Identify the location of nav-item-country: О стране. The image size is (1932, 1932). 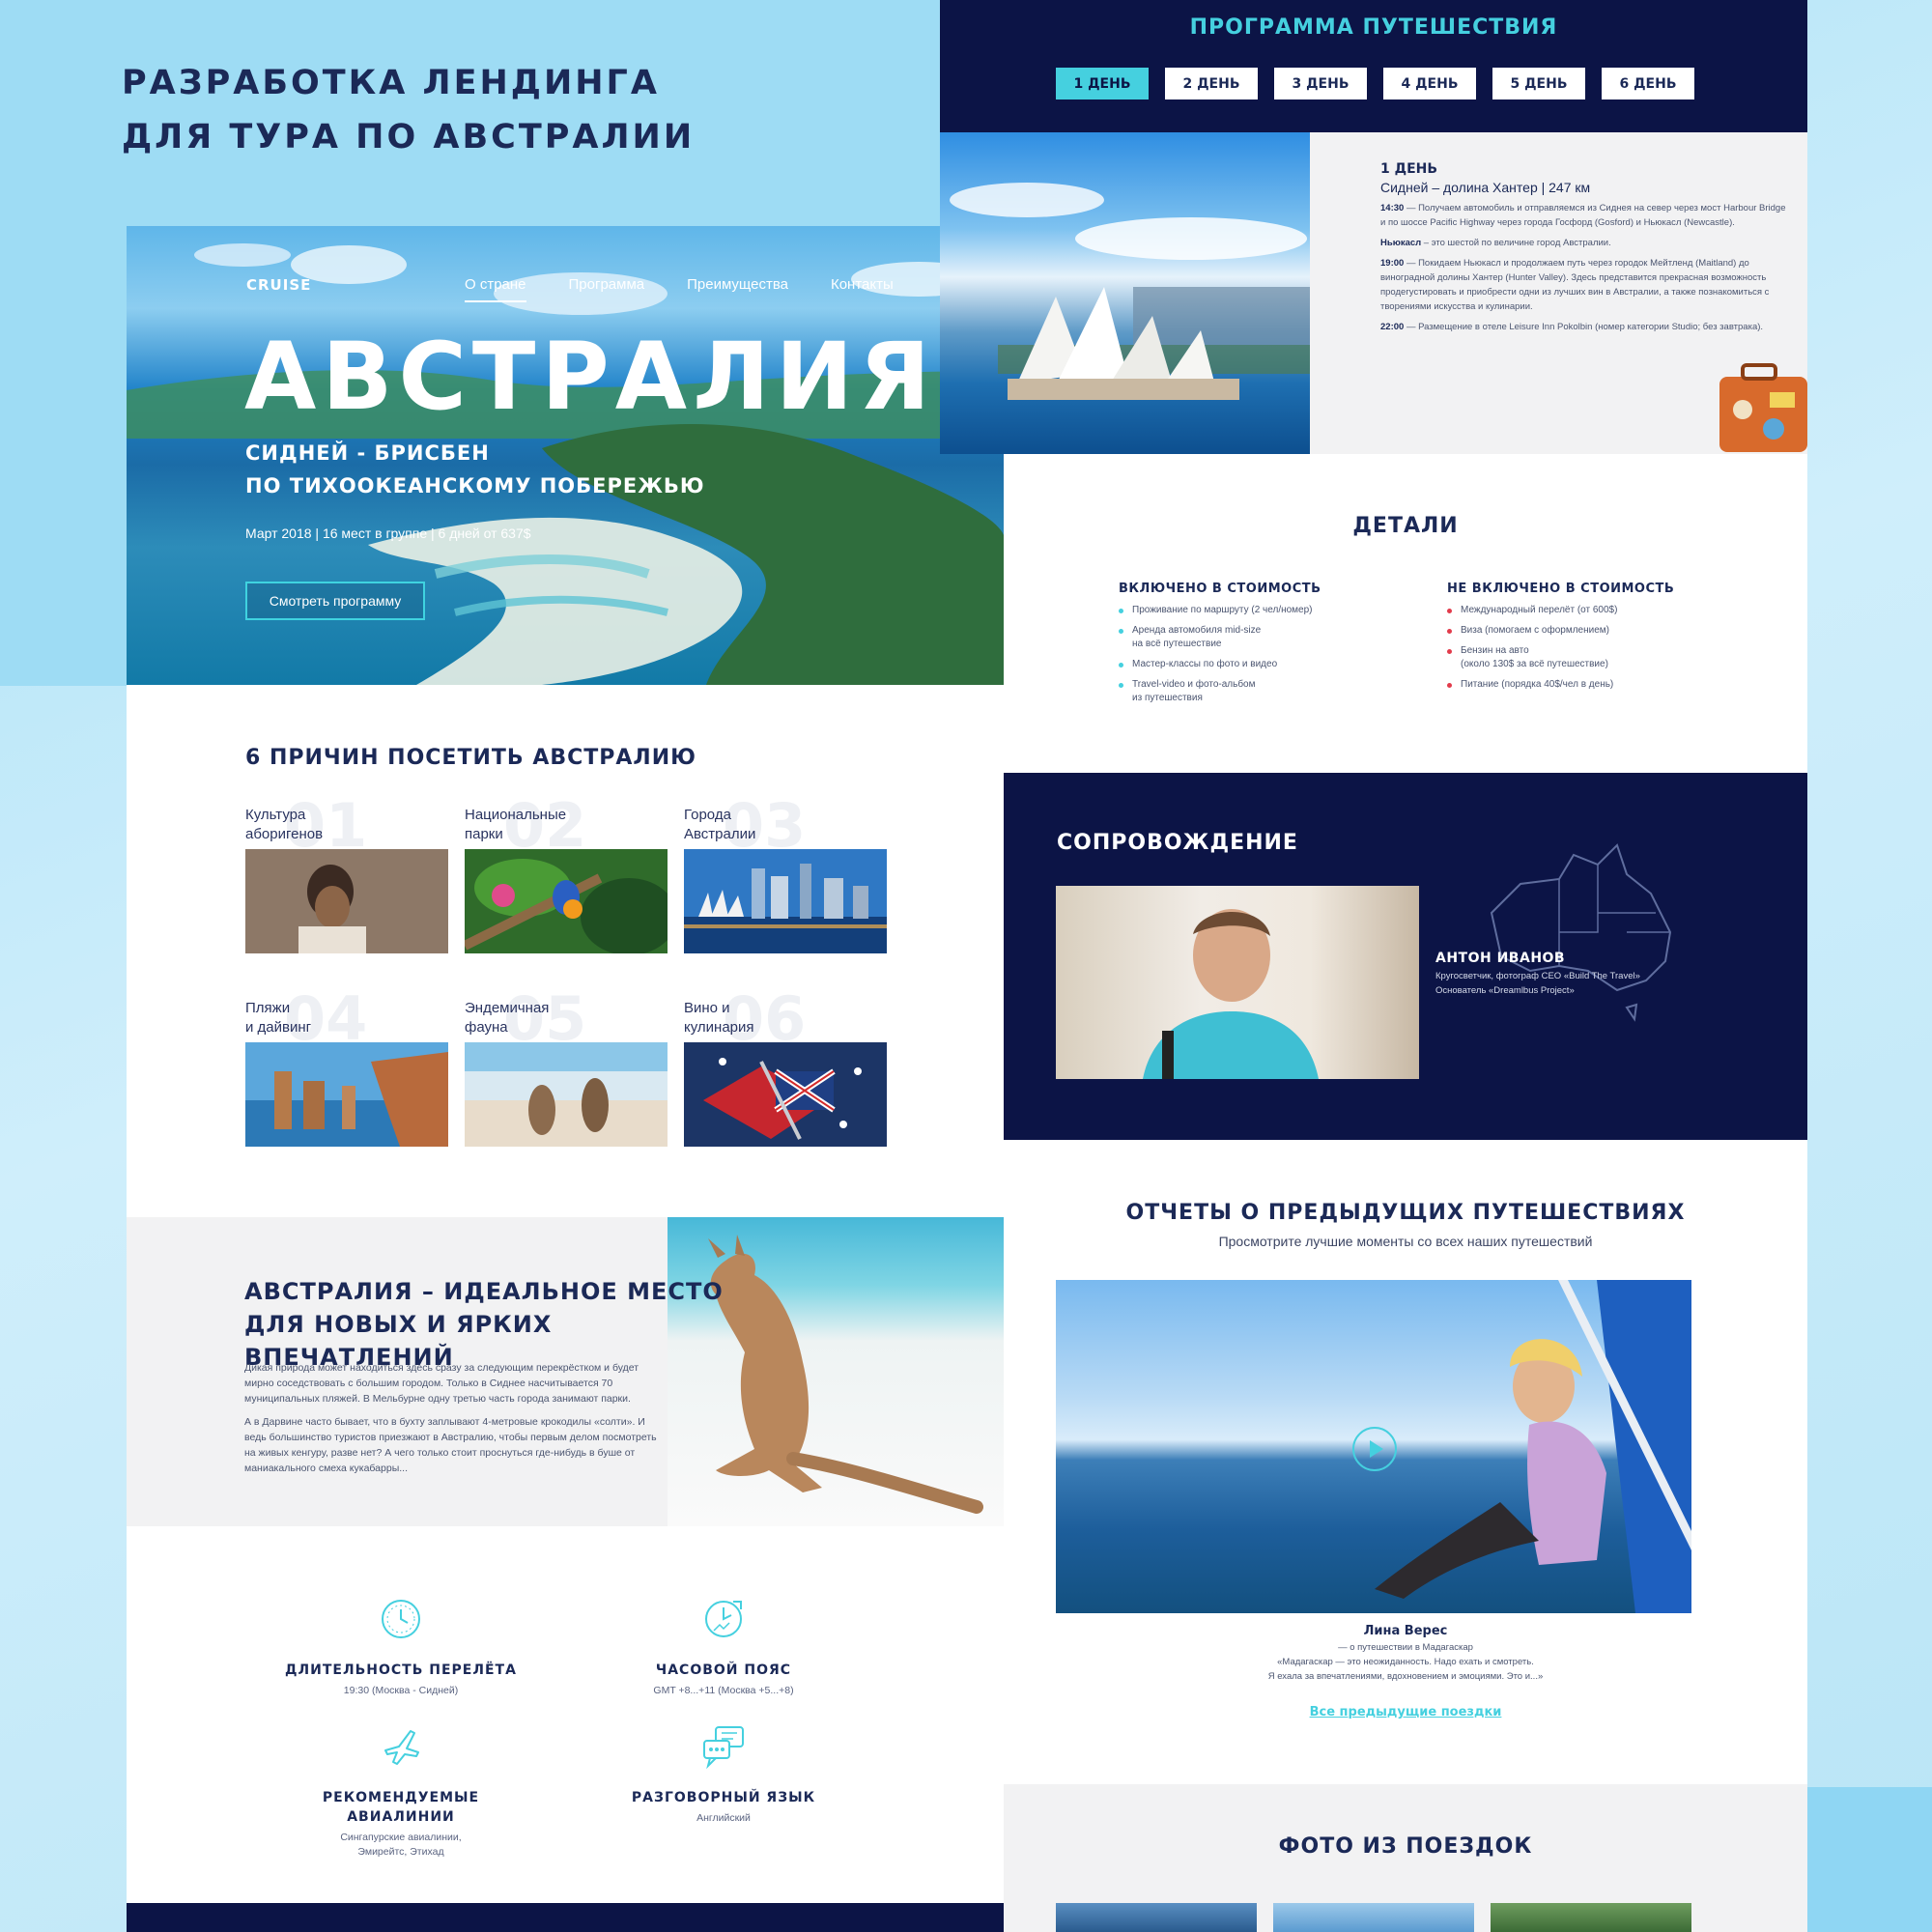
(495, 289).